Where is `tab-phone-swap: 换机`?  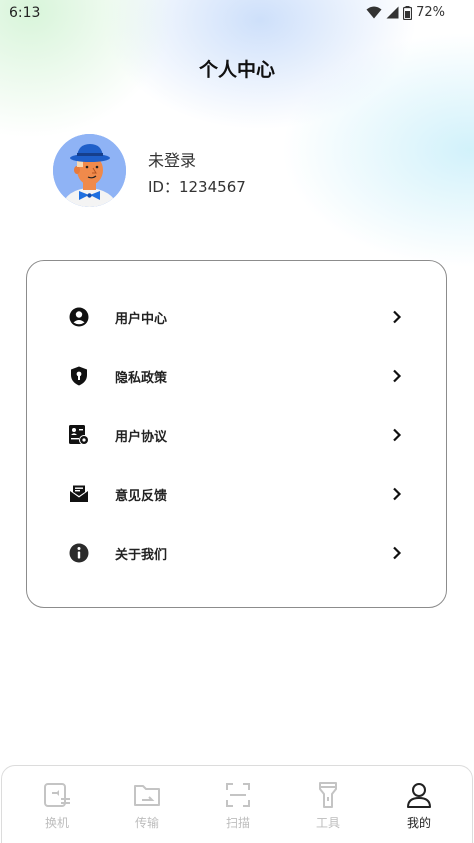
tab-phone-swap: 换机 is located at coordinates (57, 808).